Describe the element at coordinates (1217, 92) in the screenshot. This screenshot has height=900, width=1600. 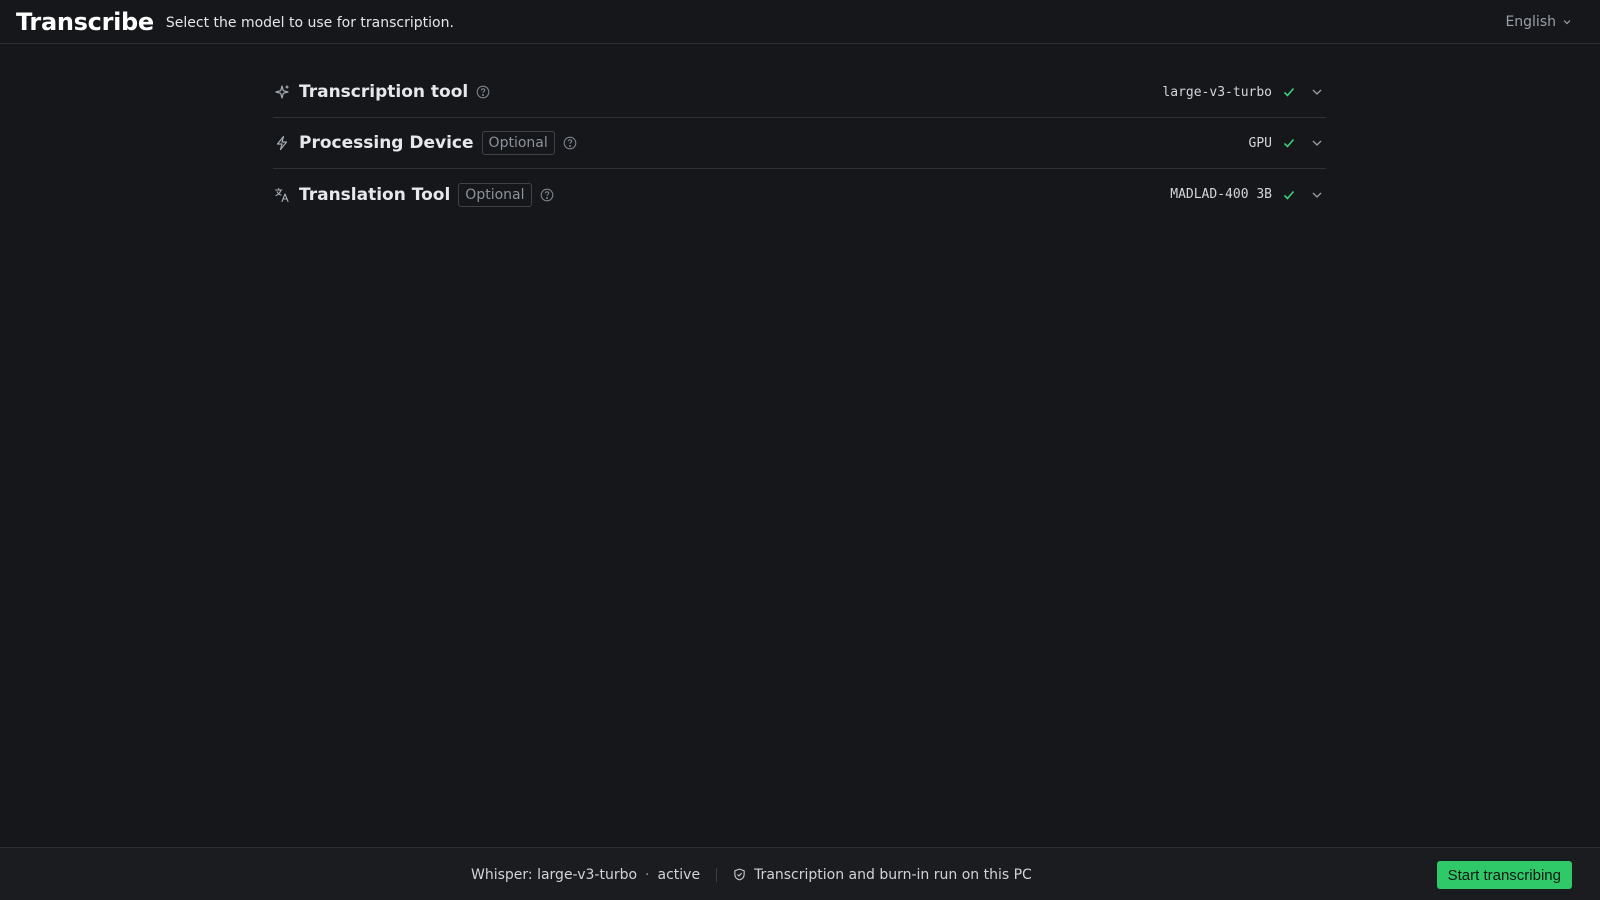
I see `transcription-tool-value: large-v3-turbo` at that location.